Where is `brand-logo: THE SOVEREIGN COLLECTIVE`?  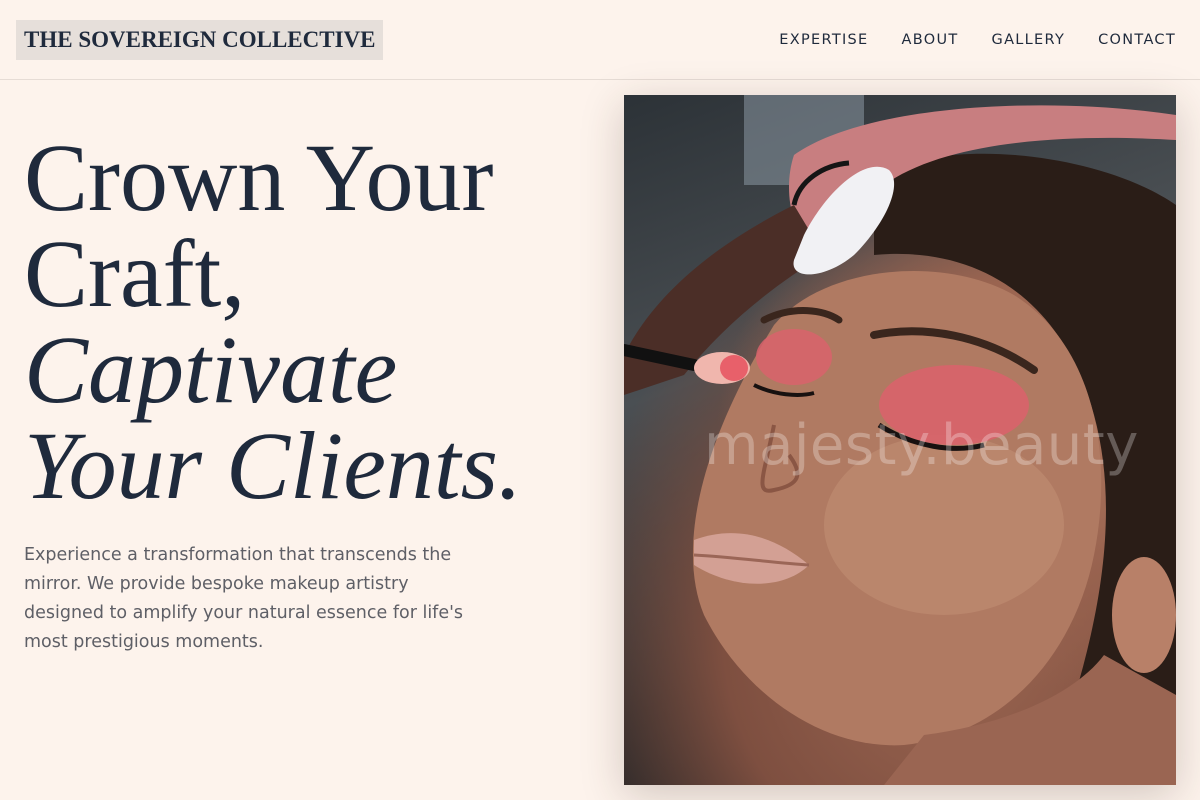
brand-logo: THE SOVEREIGN COLLECTIVE is located at coordinates (200, 40).